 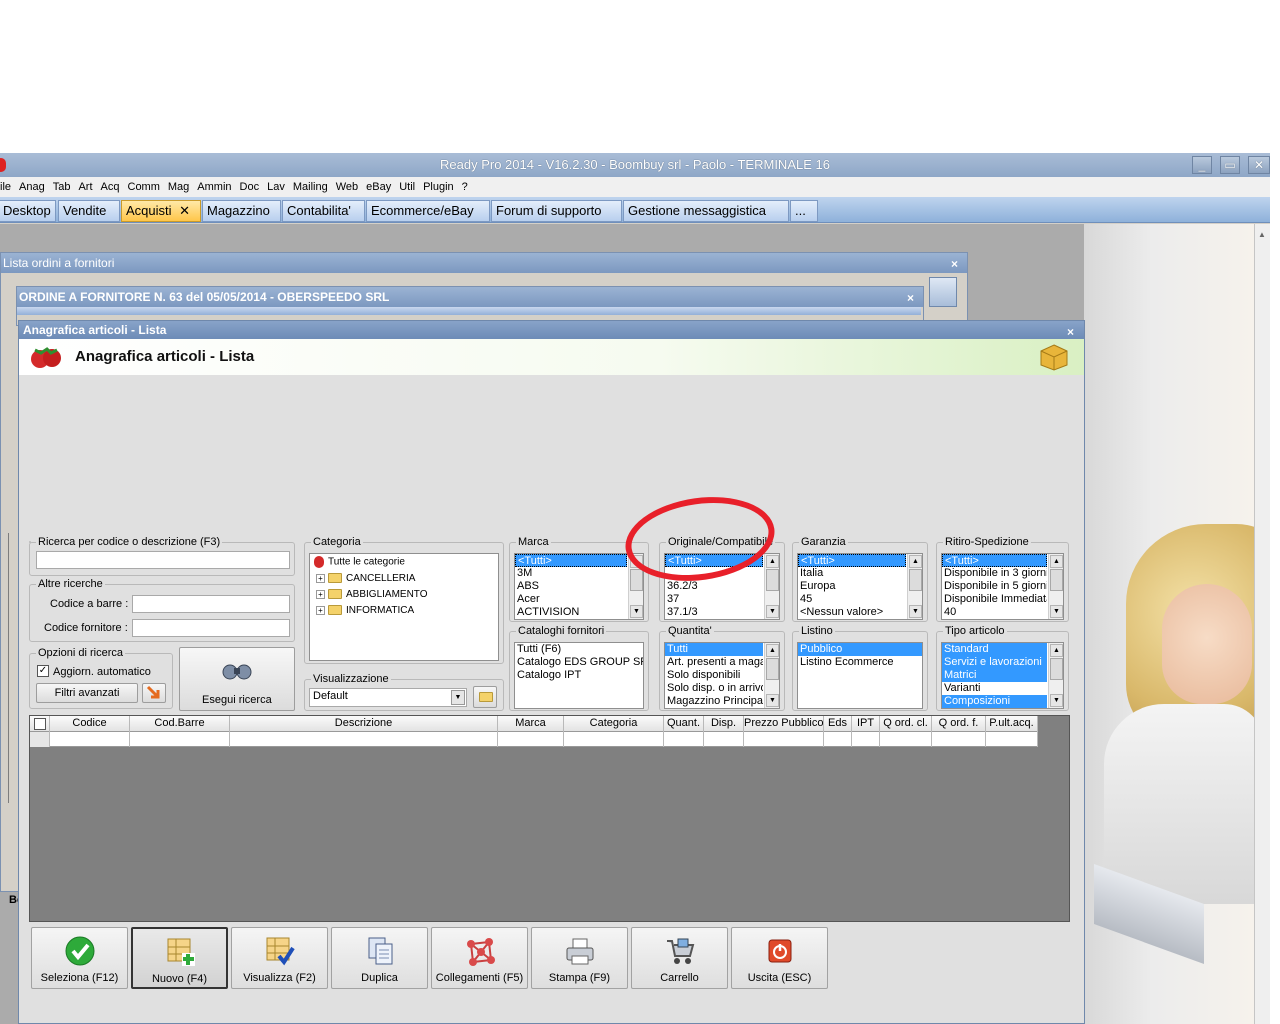 I want to click on menu-item: ile, so click(x=7, y=185).